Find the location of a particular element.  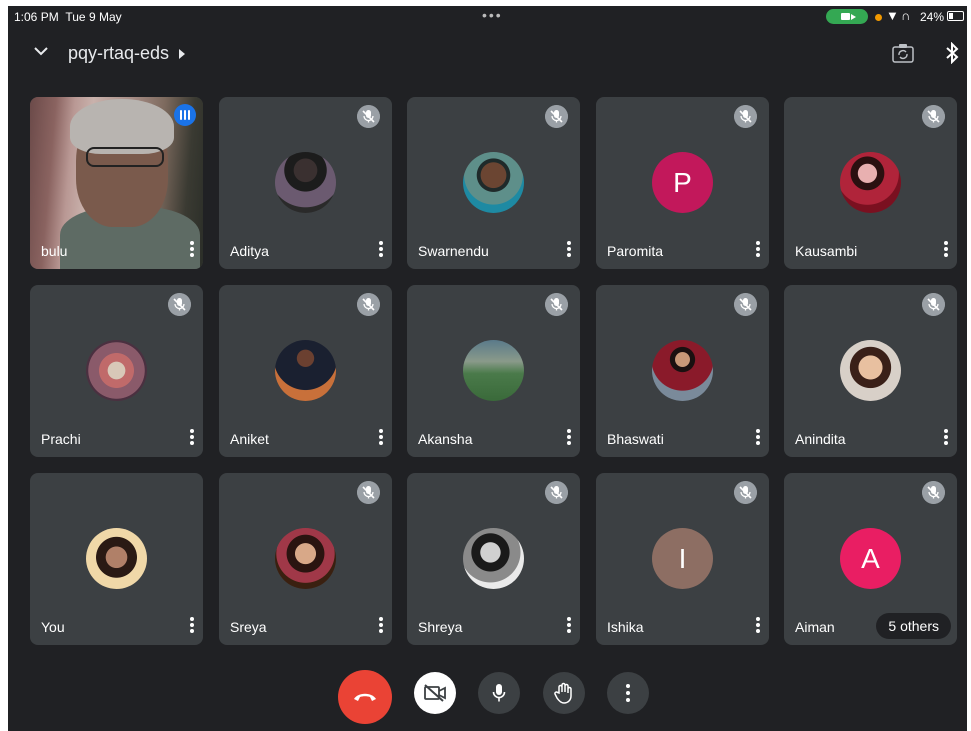

battery-percentage: 24% is located at coordinates (932, 17).